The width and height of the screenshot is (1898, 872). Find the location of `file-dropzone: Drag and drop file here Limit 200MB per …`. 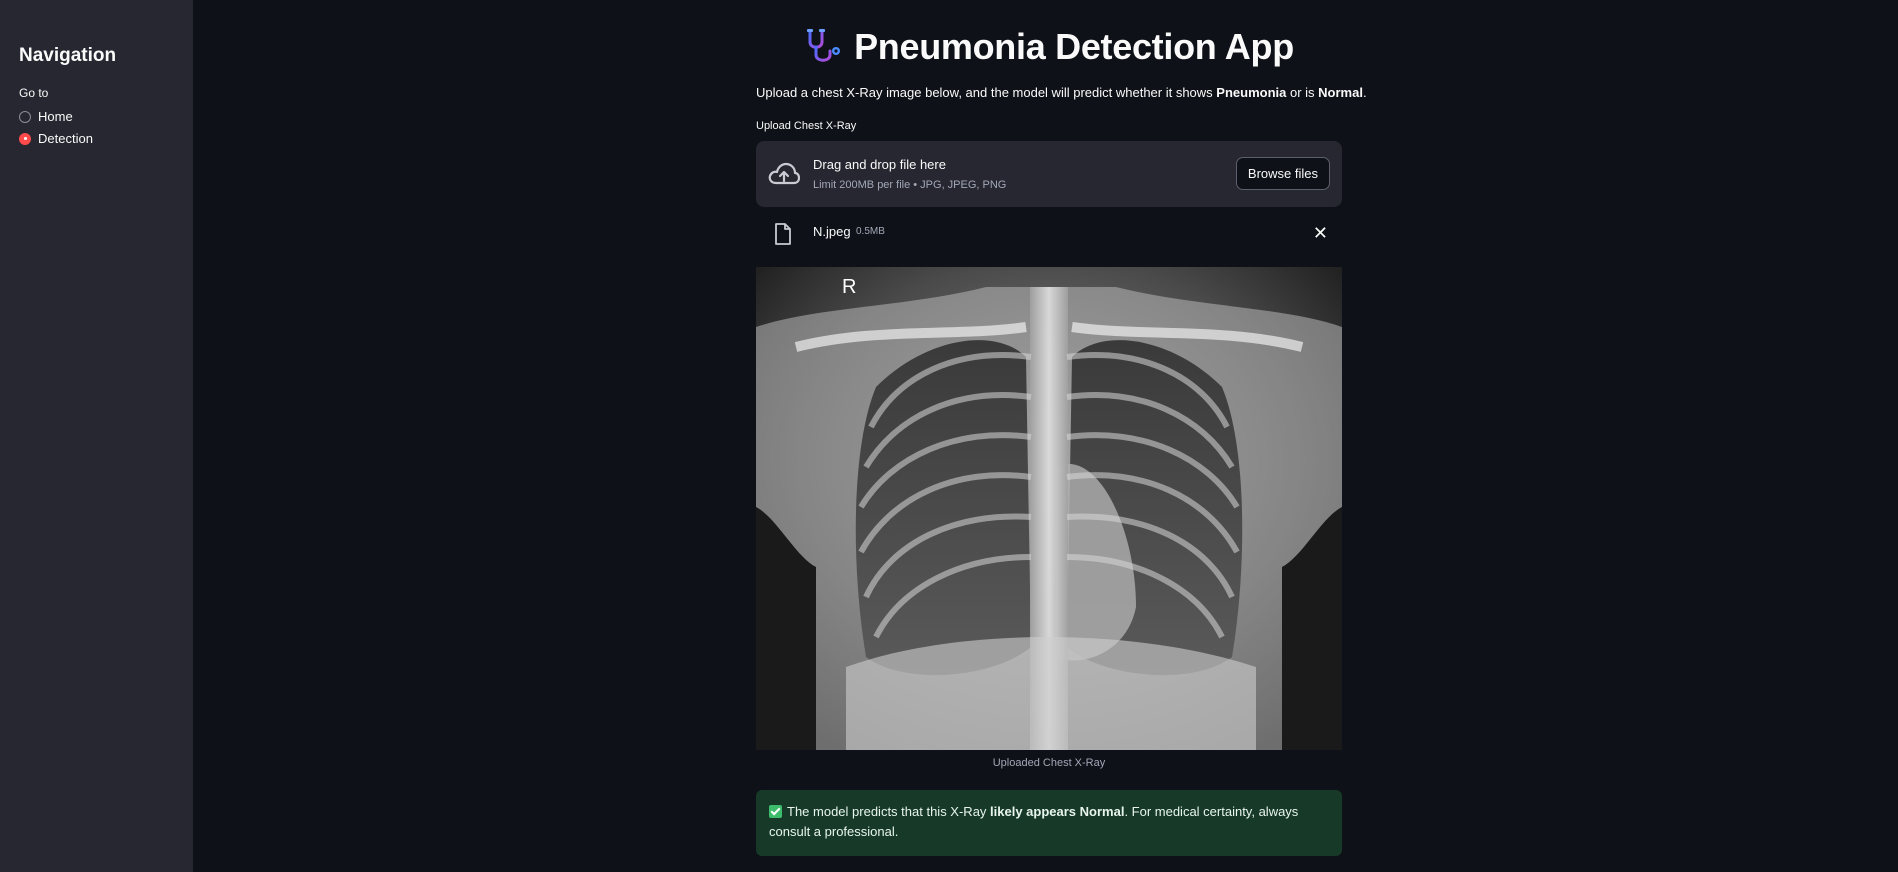

file-dropzone: Drag and drop file here Limit 200MB per … is located at coordinates (1049, 174).